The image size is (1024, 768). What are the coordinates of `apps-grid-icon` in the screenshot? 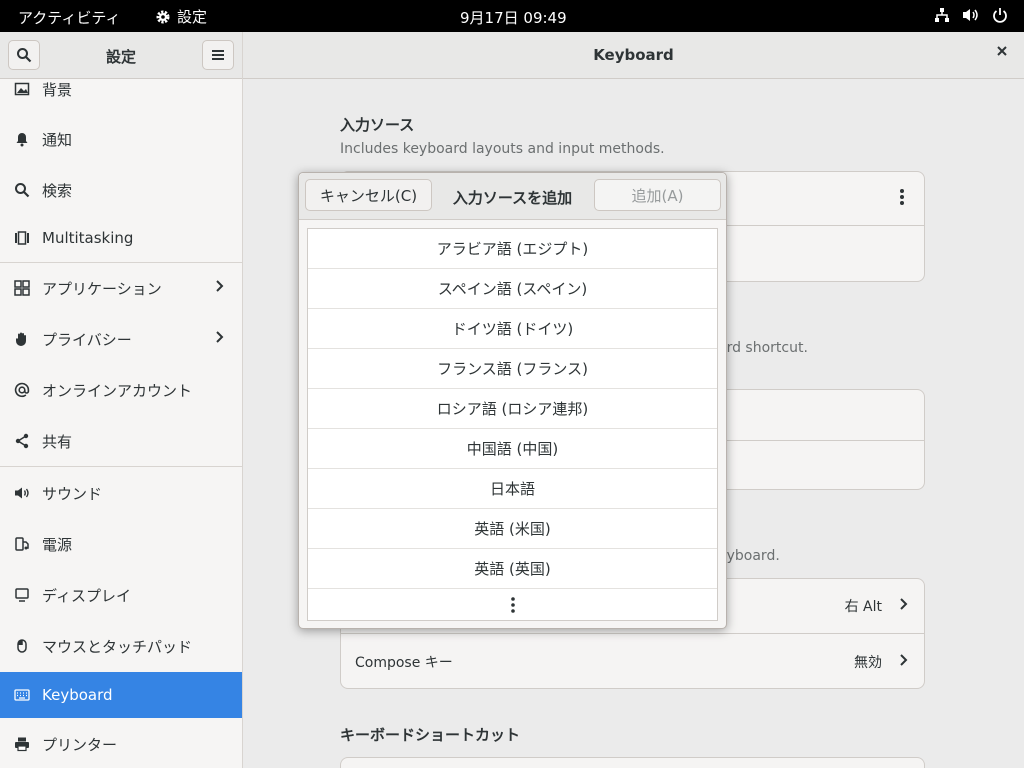 It's located at (22, 288).